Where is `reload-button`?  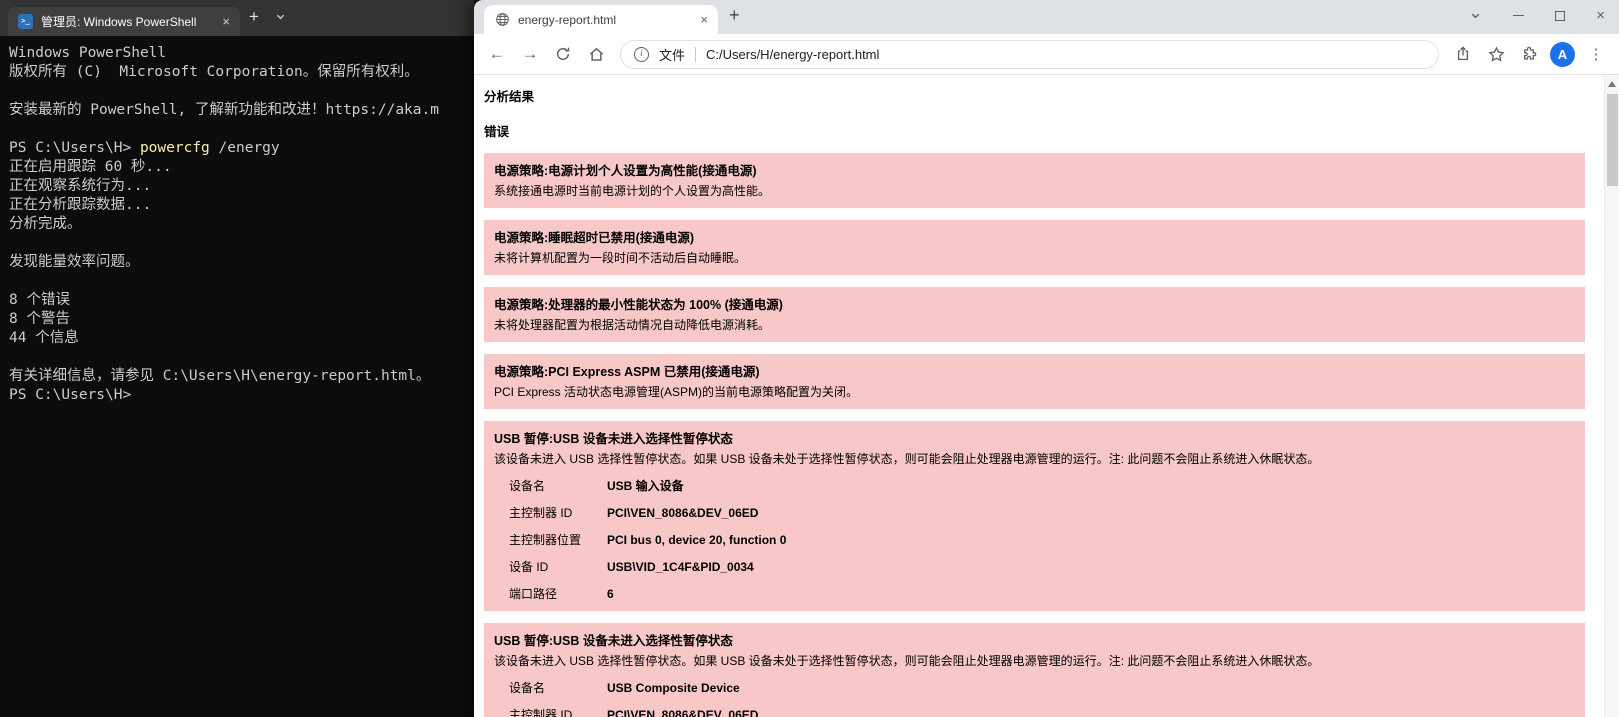
reload-button is located at coordinates (563, 54).